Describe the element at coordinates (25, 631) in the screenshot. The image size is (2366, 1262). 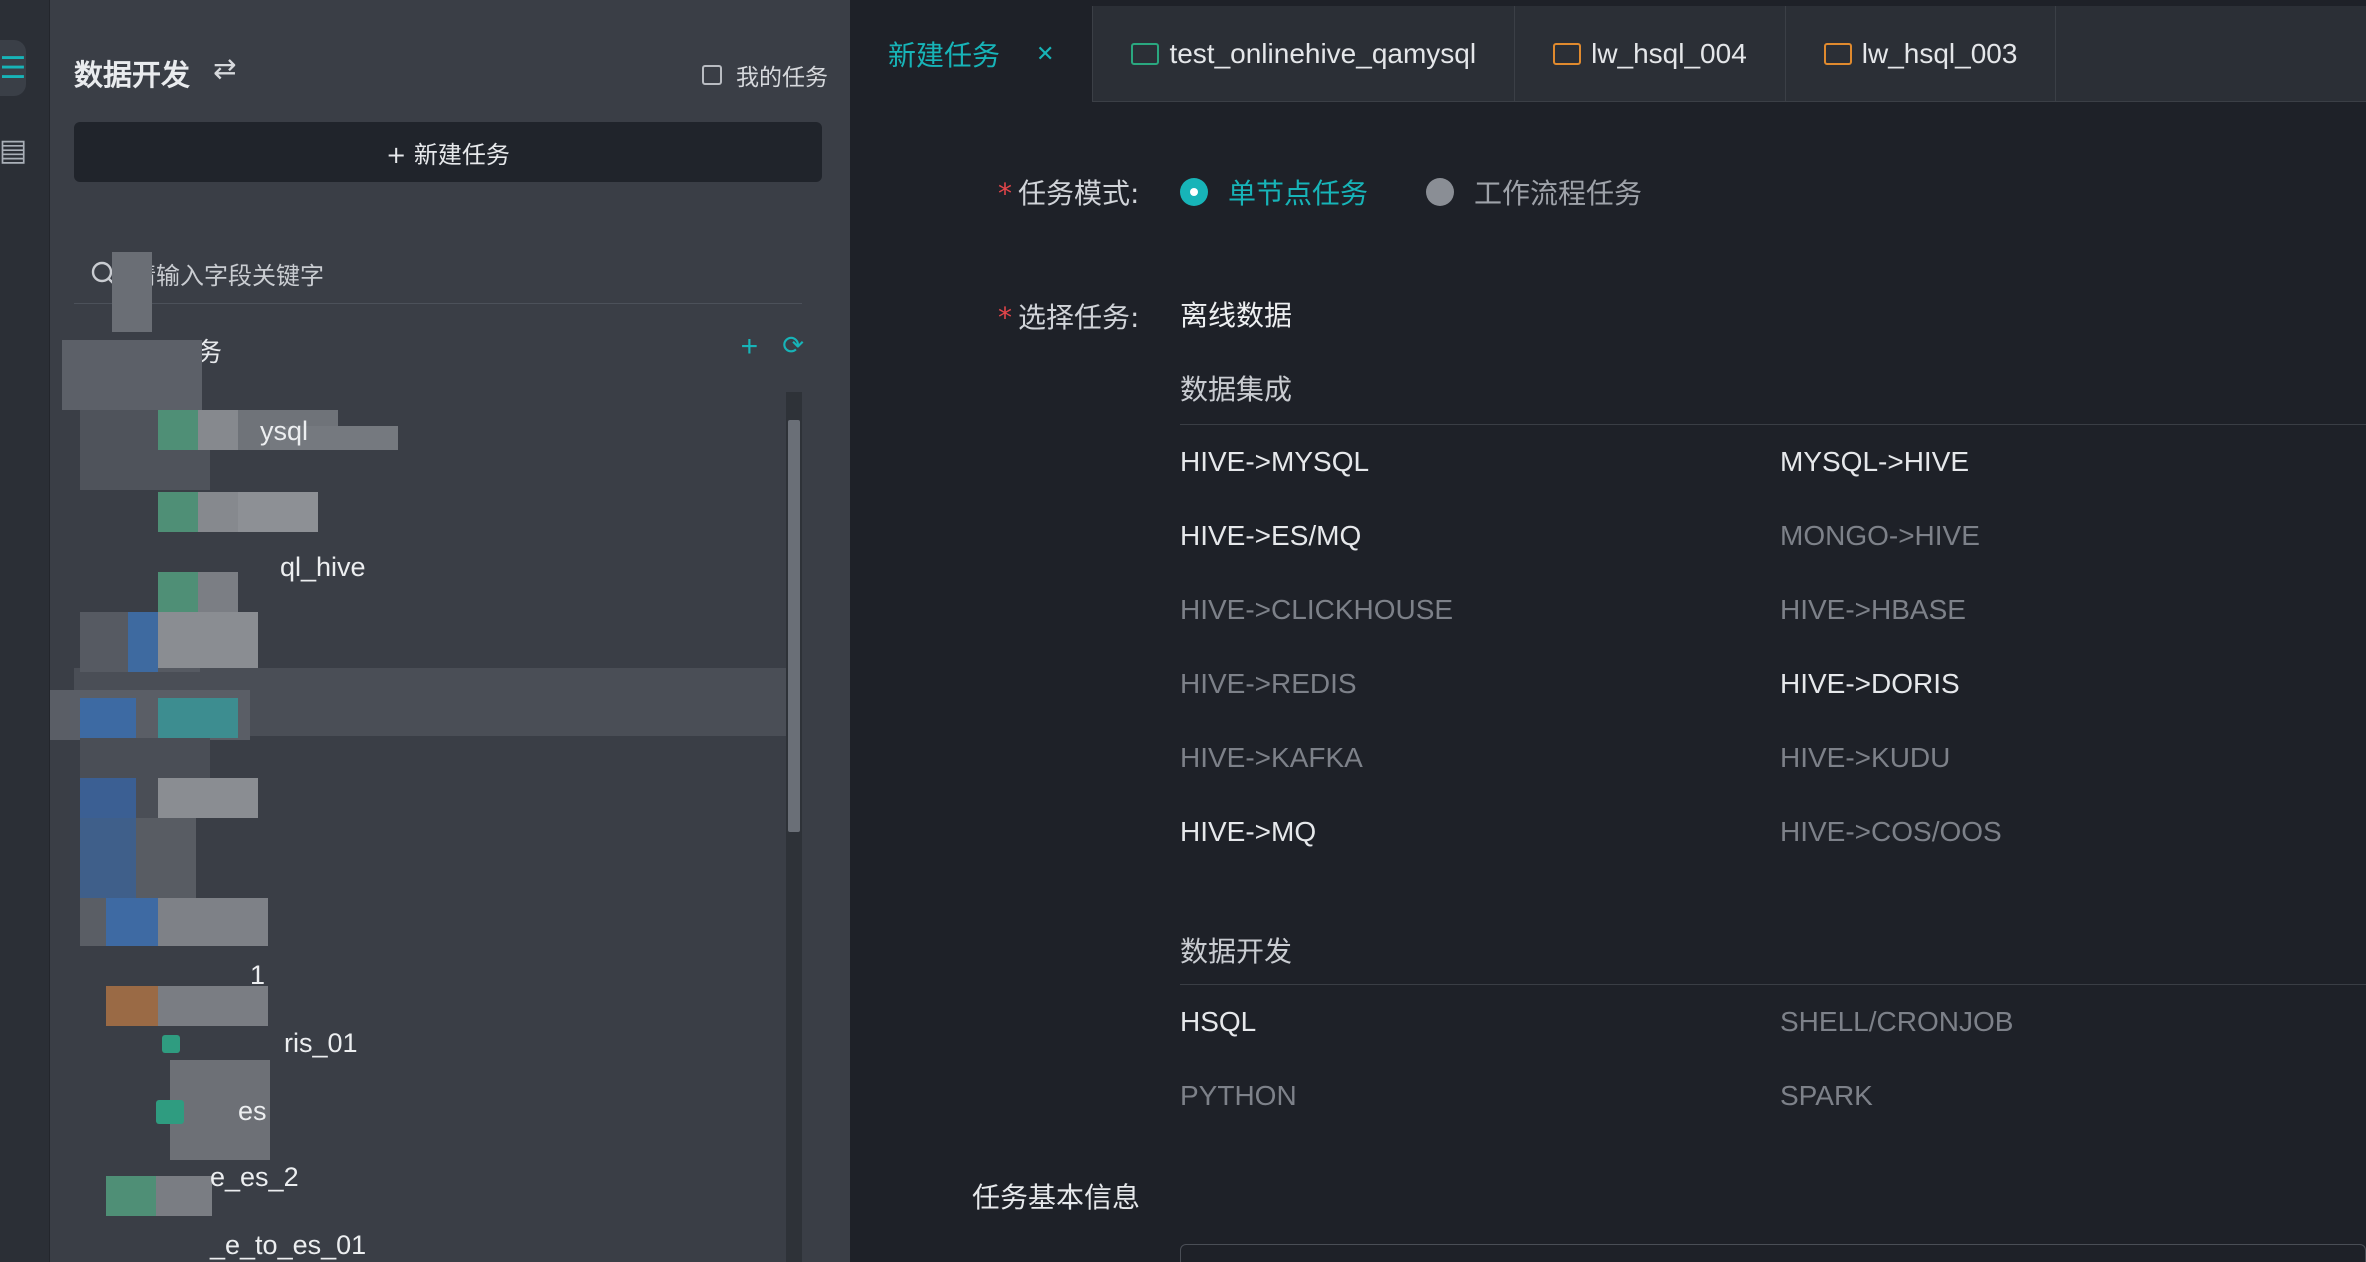
I see `left-rail: ☰ ▤` at that location.